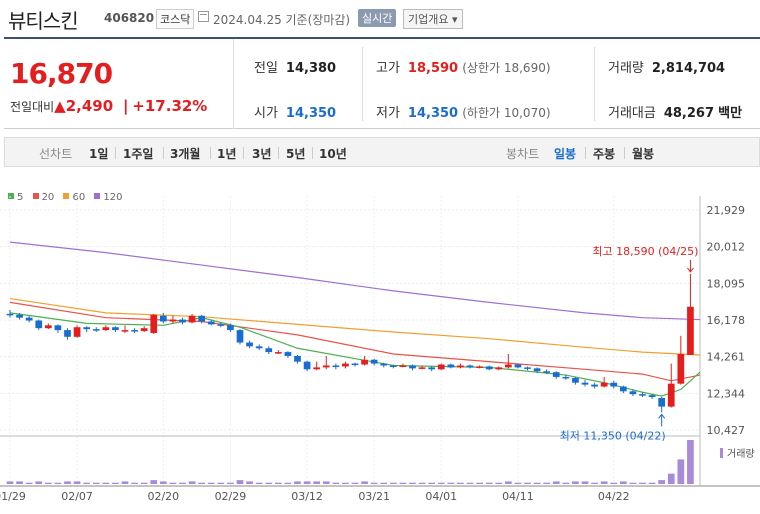  I want to click on period-1w: 1주일, so click(138, 153).